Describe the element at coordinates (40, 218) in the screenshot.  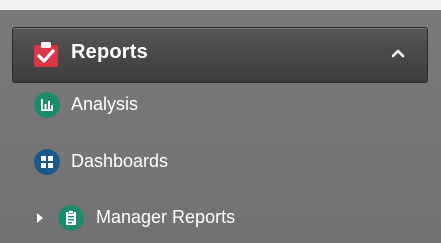
I see `caret-right-icon` at that location.